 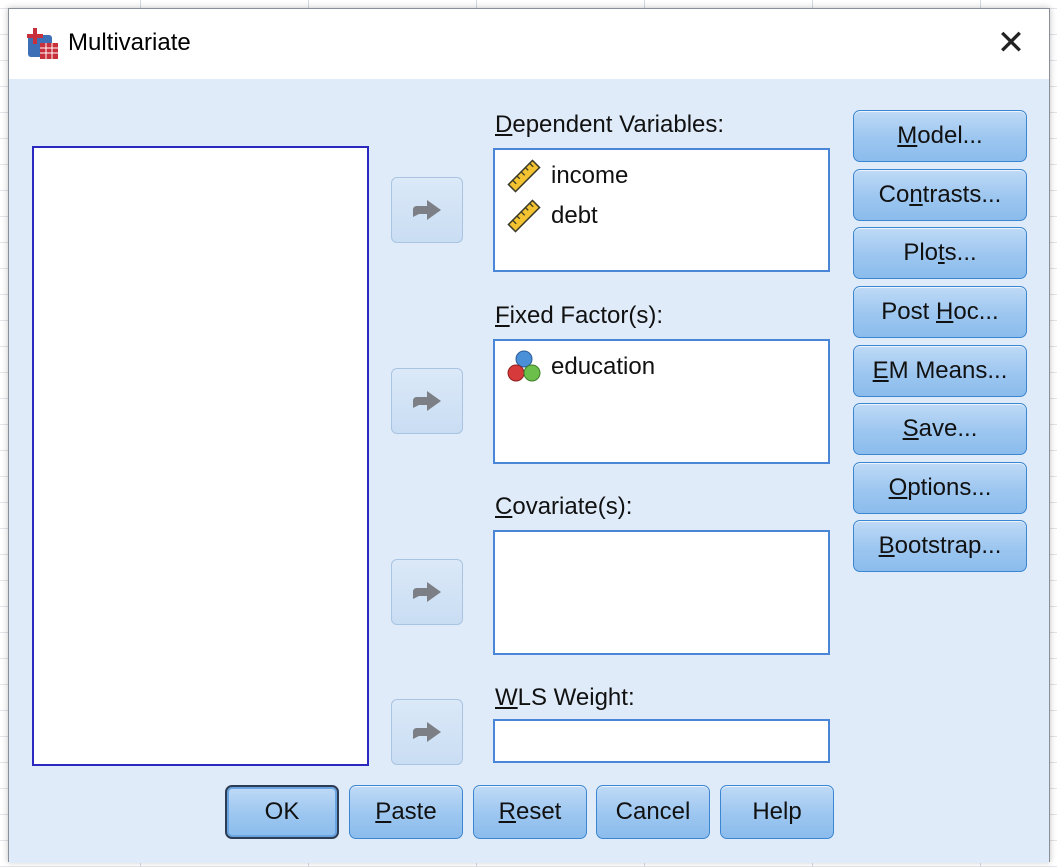 What do you see at coordinates (129, 42) in the screenshot?
I see `window-title: Multivariate` at bounding box center [129, 42].